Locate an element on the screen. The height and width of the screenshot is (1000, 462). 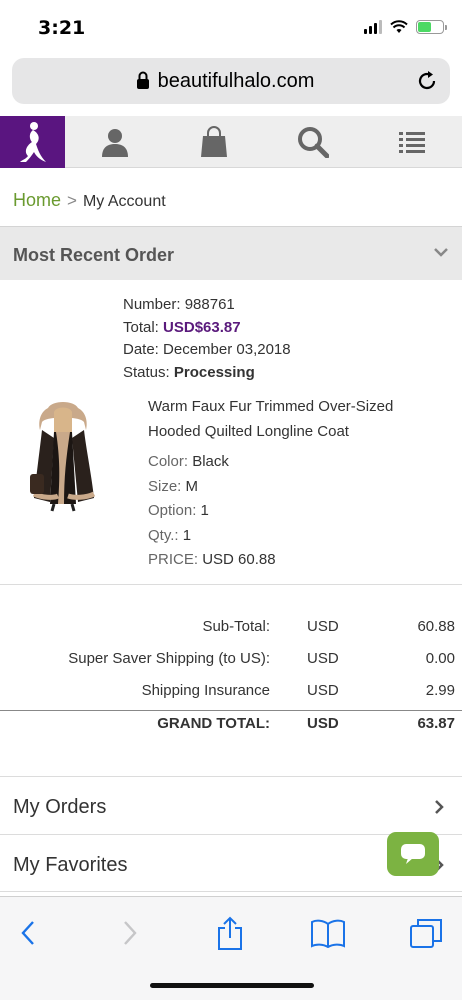
tabs-button is located at coordinates (426, 933).